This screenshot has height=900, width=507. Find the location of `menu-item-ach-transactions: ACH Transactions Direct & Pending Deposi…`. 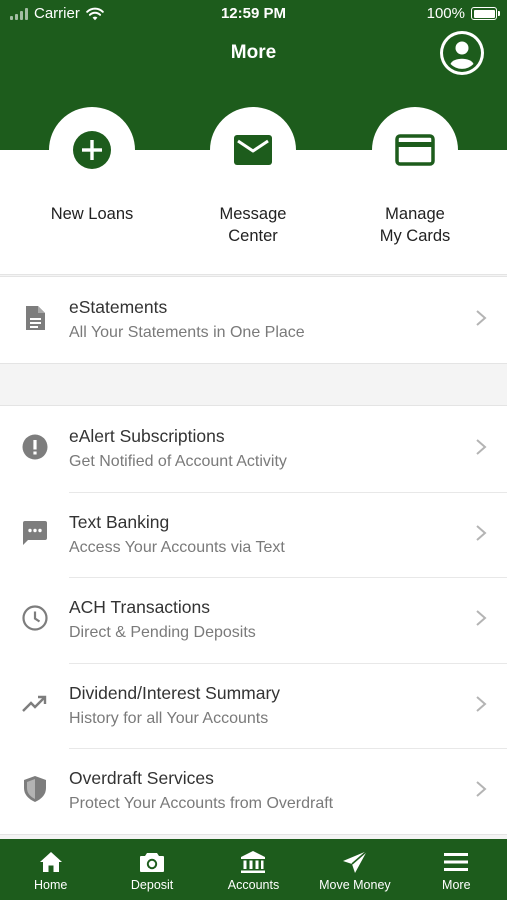

menu-item-ach-transactions: ACH Transactions Direct & Pending Deposi… is located at coordinates (253, 620).